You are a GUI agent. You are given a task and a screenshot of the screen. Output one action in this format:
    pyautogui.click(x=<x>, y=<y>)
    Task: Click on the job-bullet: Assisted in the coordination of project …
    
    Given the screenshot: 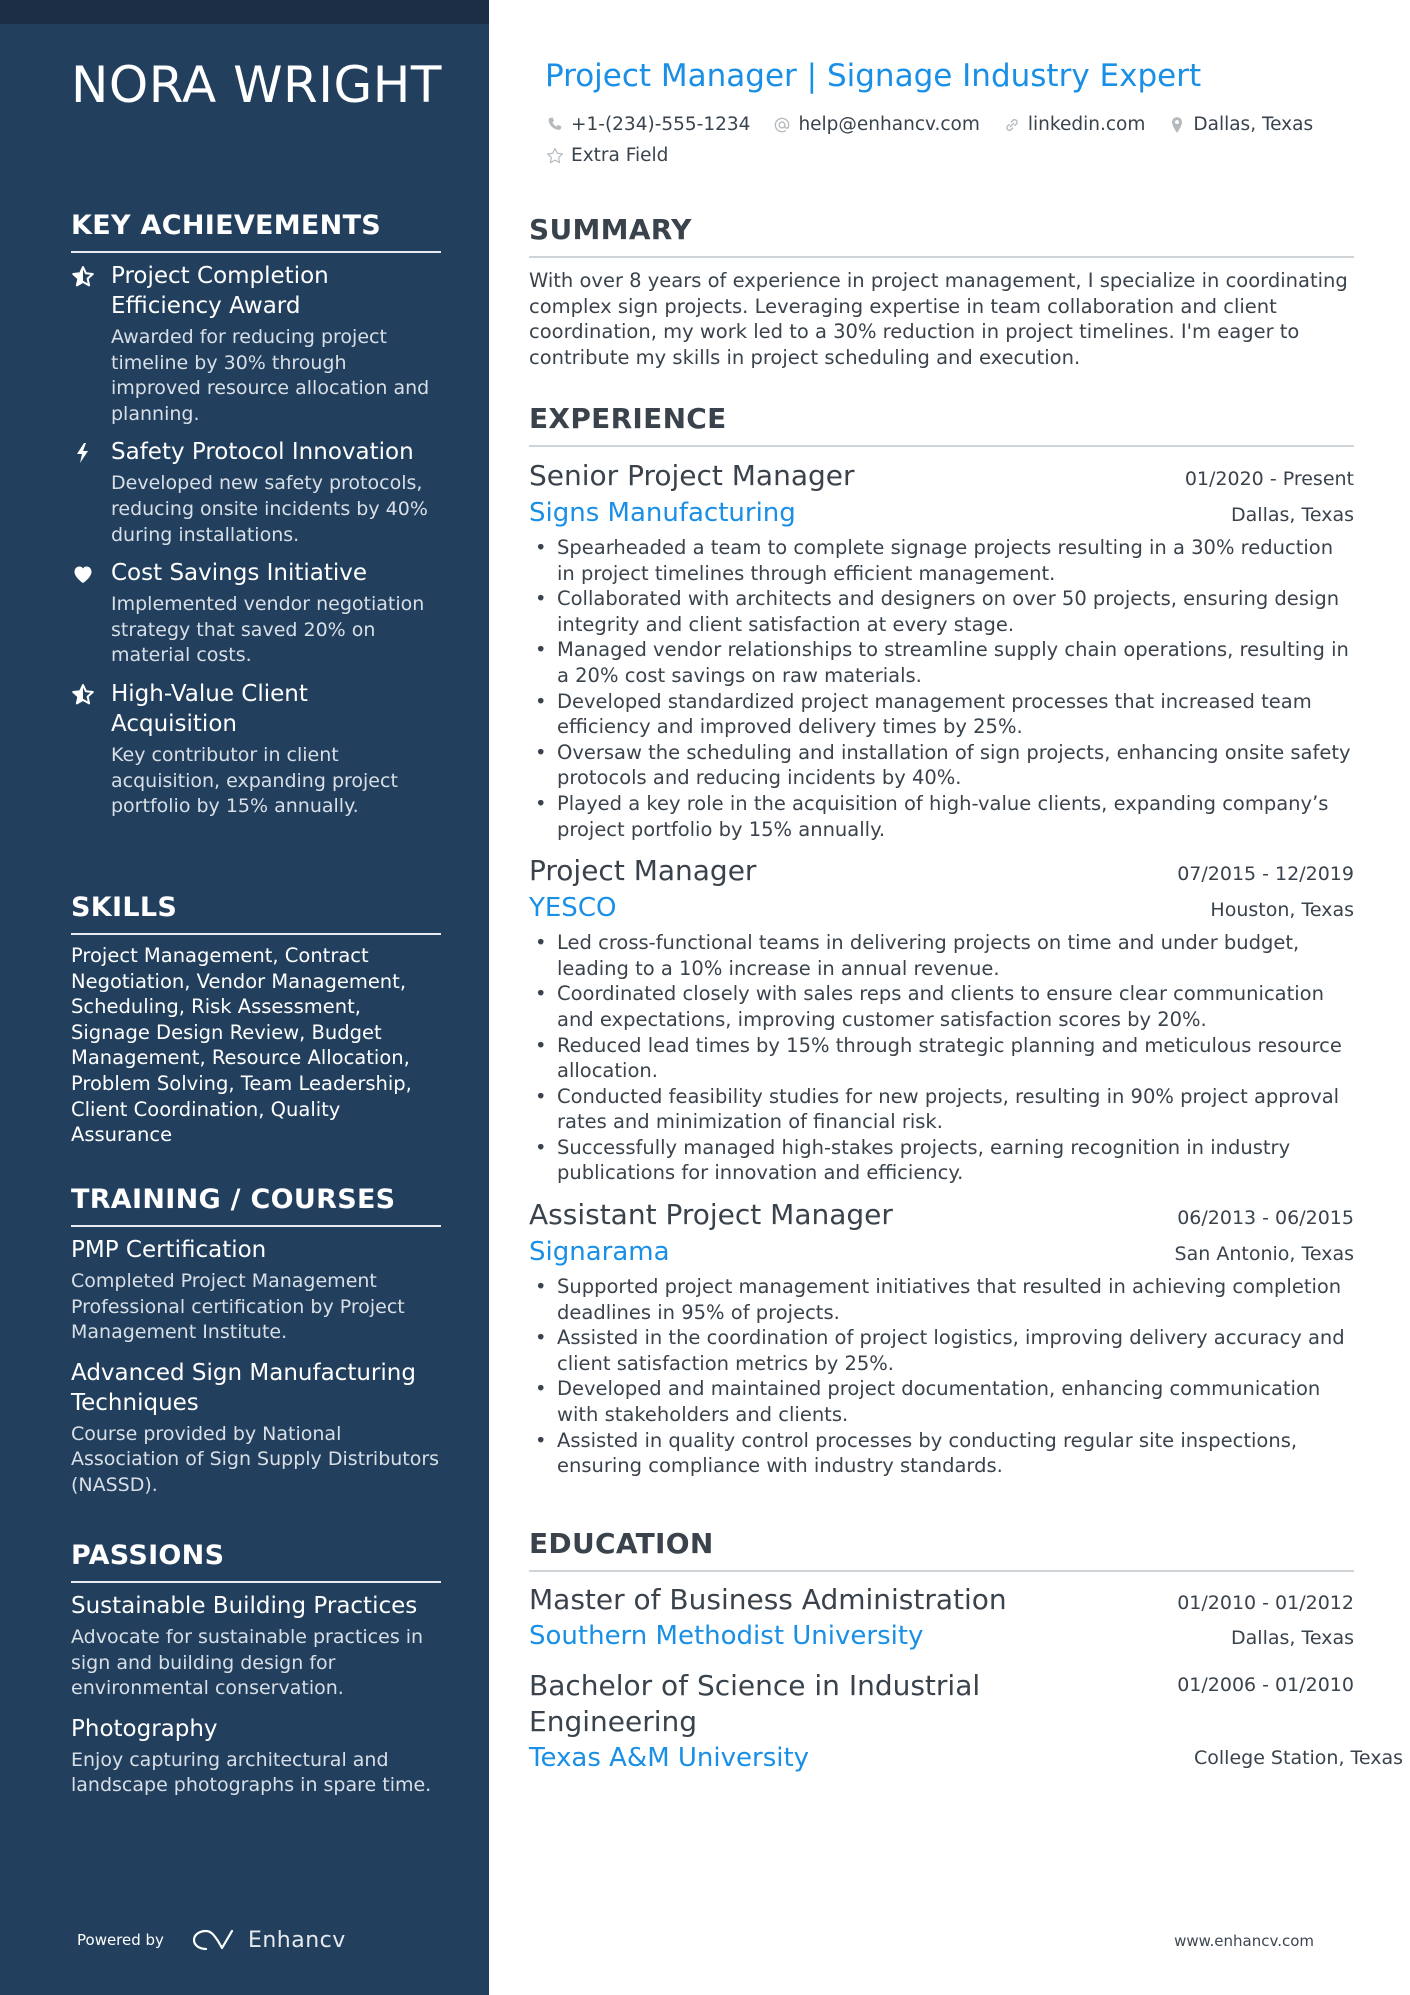 What is the action you would take?
    pyautogui.click(x=941, y=1350)
    